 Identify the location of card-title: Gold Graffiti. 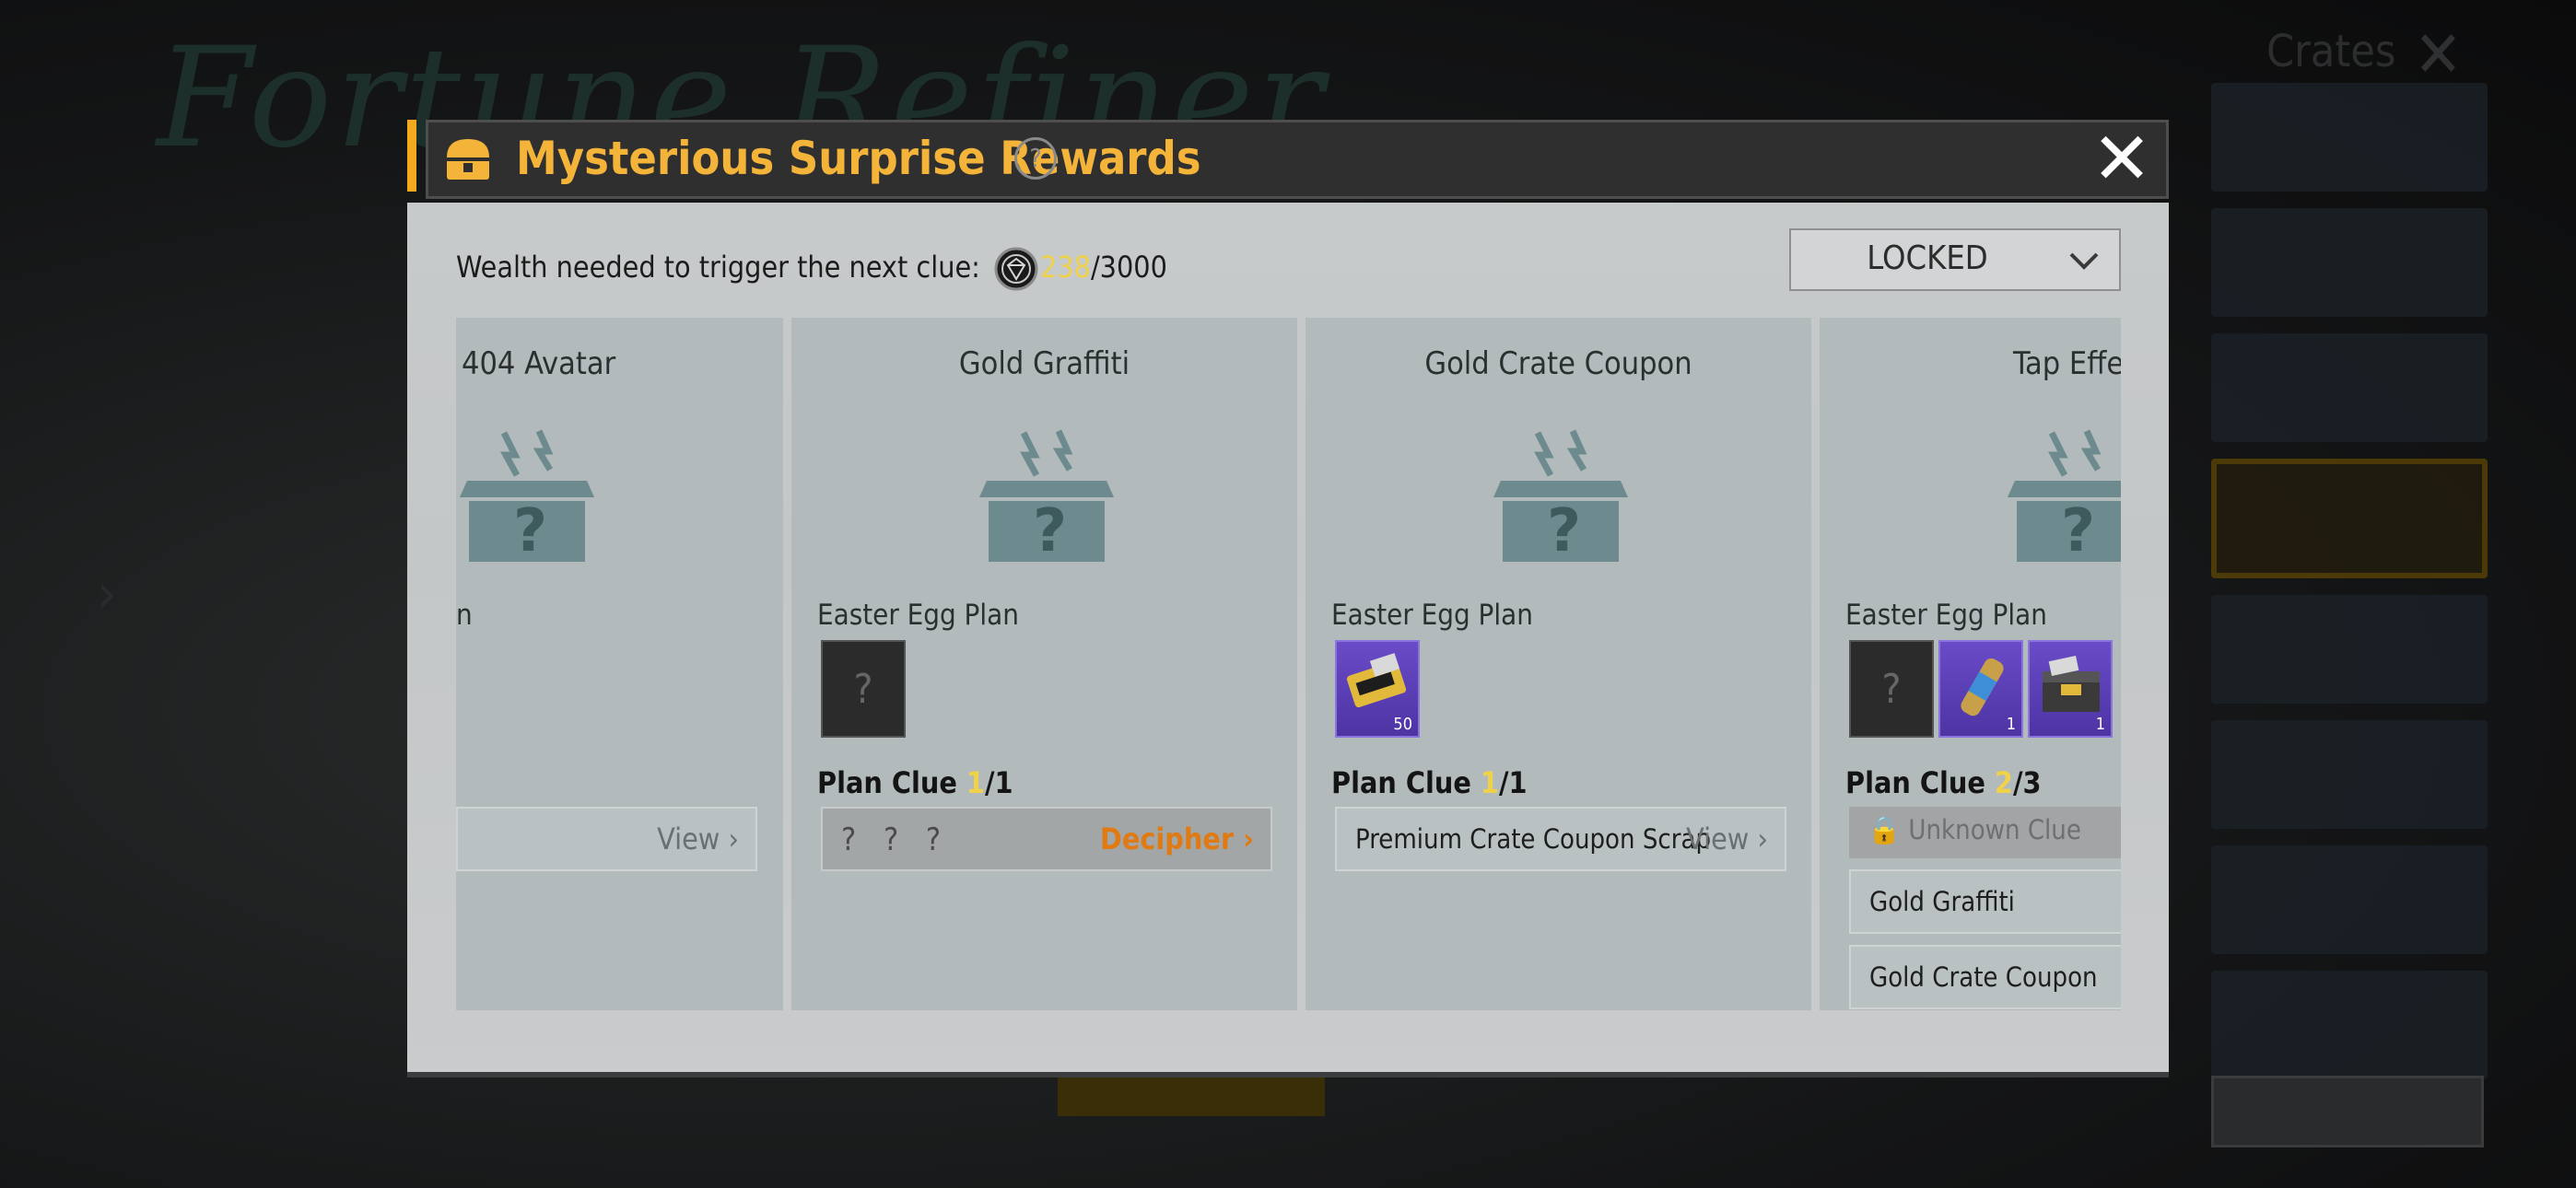
(1044, 363).